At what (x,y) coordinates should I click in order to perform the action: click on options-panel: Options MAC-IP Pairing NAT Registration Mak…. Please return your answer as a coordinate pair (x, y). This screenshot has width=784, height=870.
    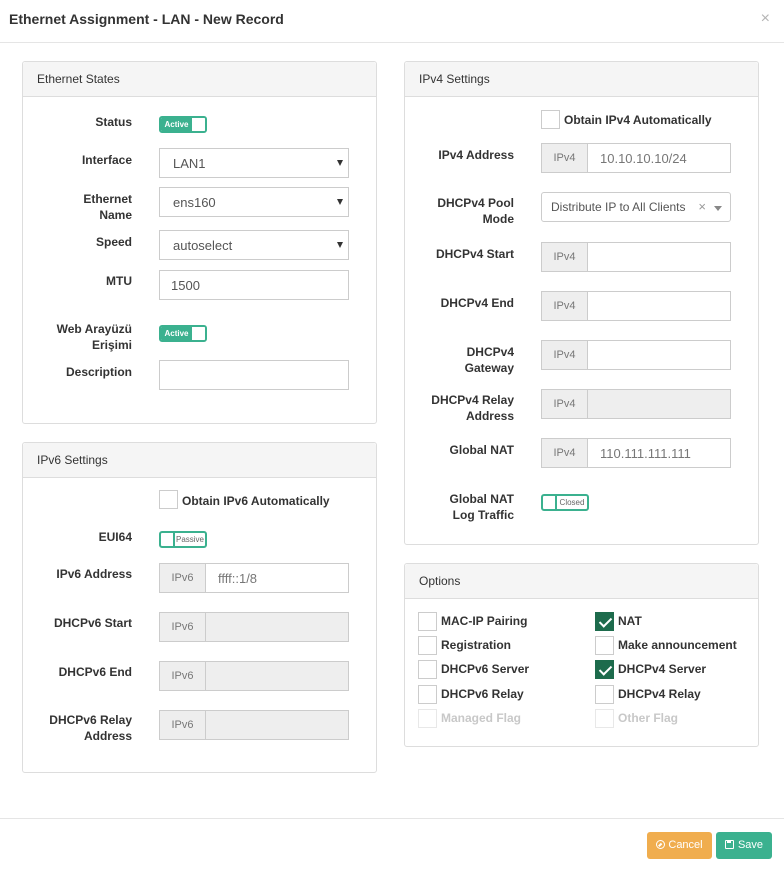
    Looking at the image, I should click on (581, 655).